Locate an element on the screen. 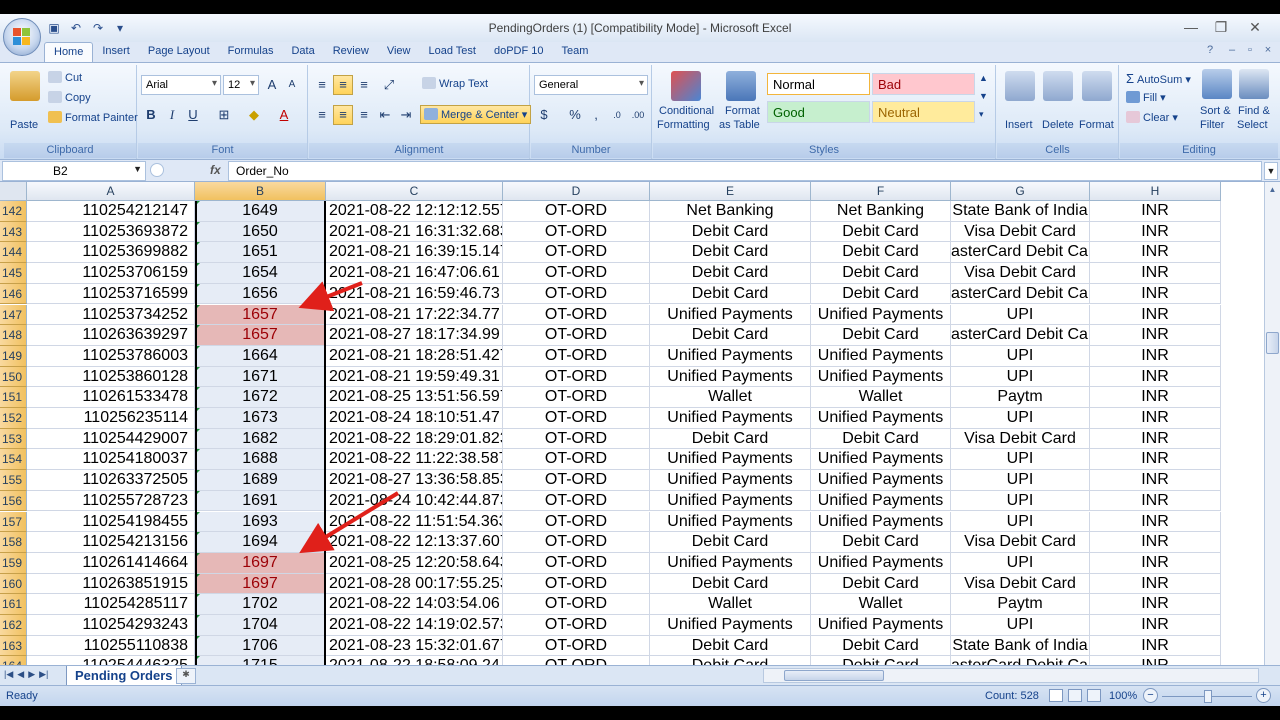 This screenshot has height=720, width=1280. cell-b: 1697 is located at coordinates (260, 563).